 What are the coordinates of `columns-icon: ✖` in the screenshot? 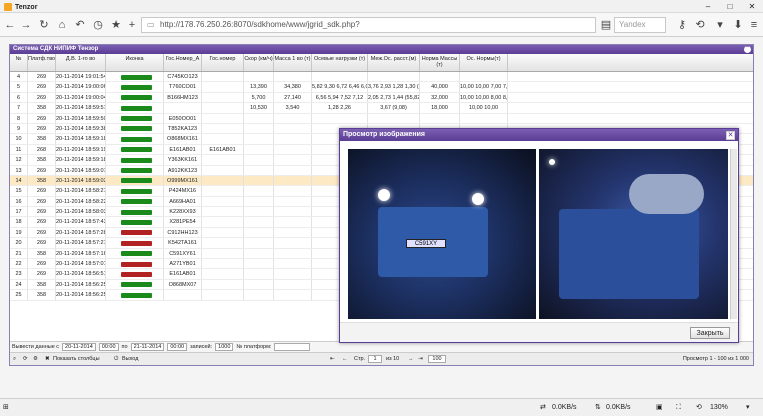 It's located at (47, 359).